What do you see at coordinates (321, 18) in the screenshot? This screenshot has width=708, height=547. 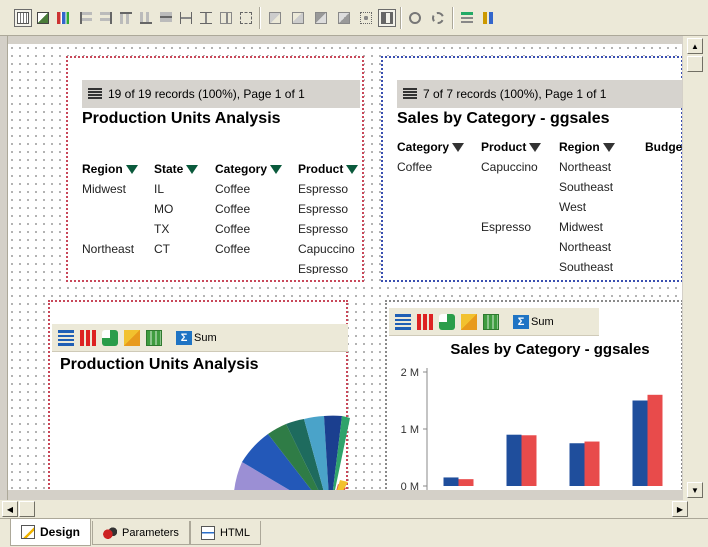 I see `bring-to-front-icon` at bounding box center [321, 18].